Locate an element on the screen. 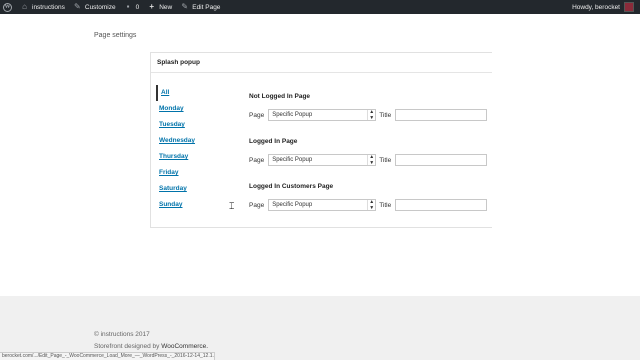 The height and width of the screenshot is (360, 640). wp-logo-menu: W is located at coordinates (8, 7).